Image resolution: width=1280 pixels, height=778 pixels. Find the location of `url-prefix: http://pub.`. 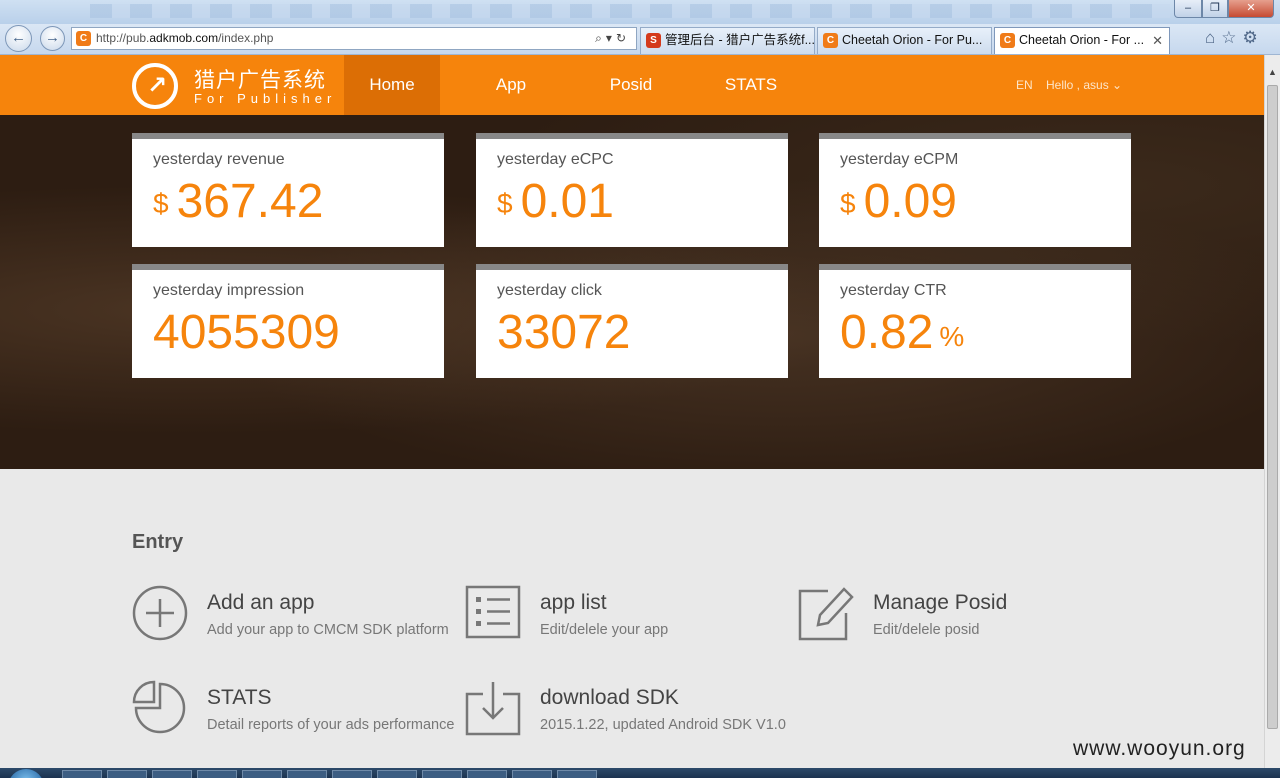

url-prefix: http://pub. is located at coordinates (123, 38).